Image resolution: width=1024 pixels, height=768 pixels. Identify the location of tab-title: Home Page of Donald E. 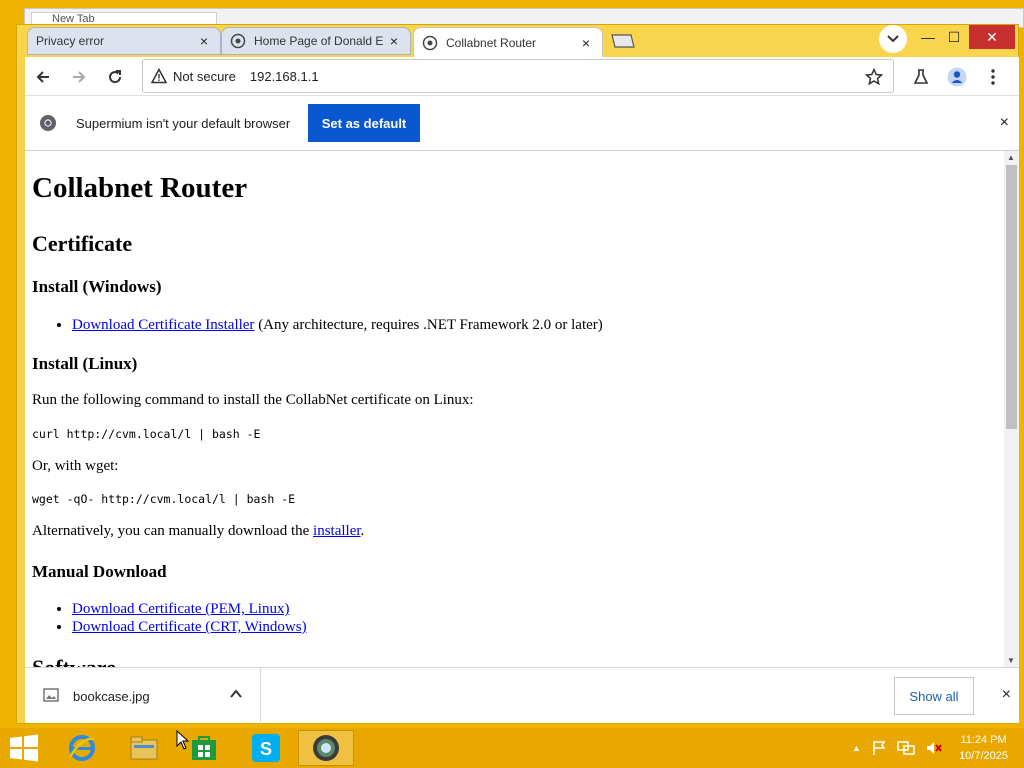
(319, 41).